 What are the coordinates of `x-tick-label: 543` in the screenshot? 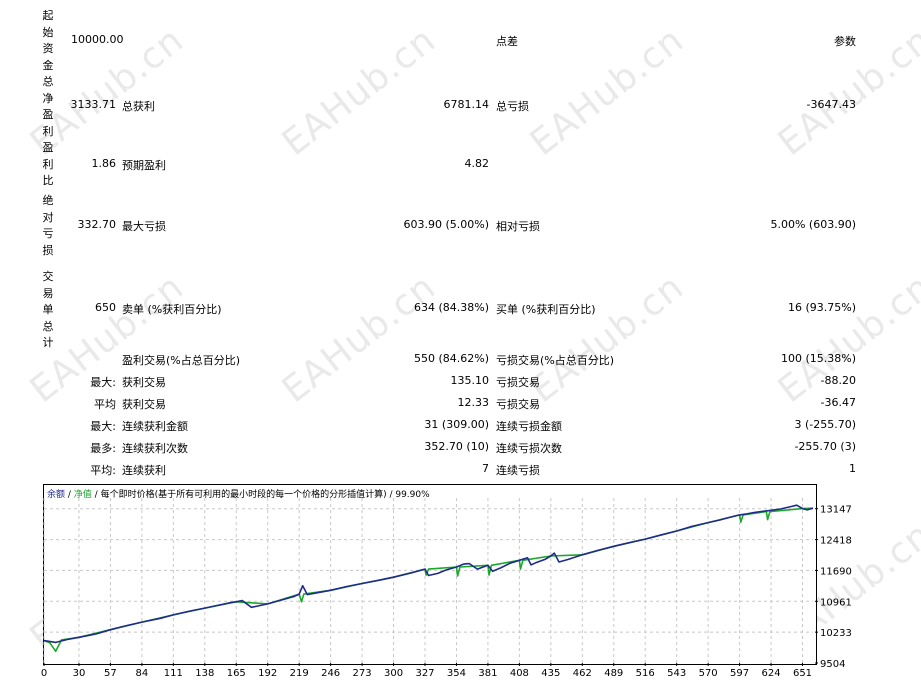 It's located at (676, 673).